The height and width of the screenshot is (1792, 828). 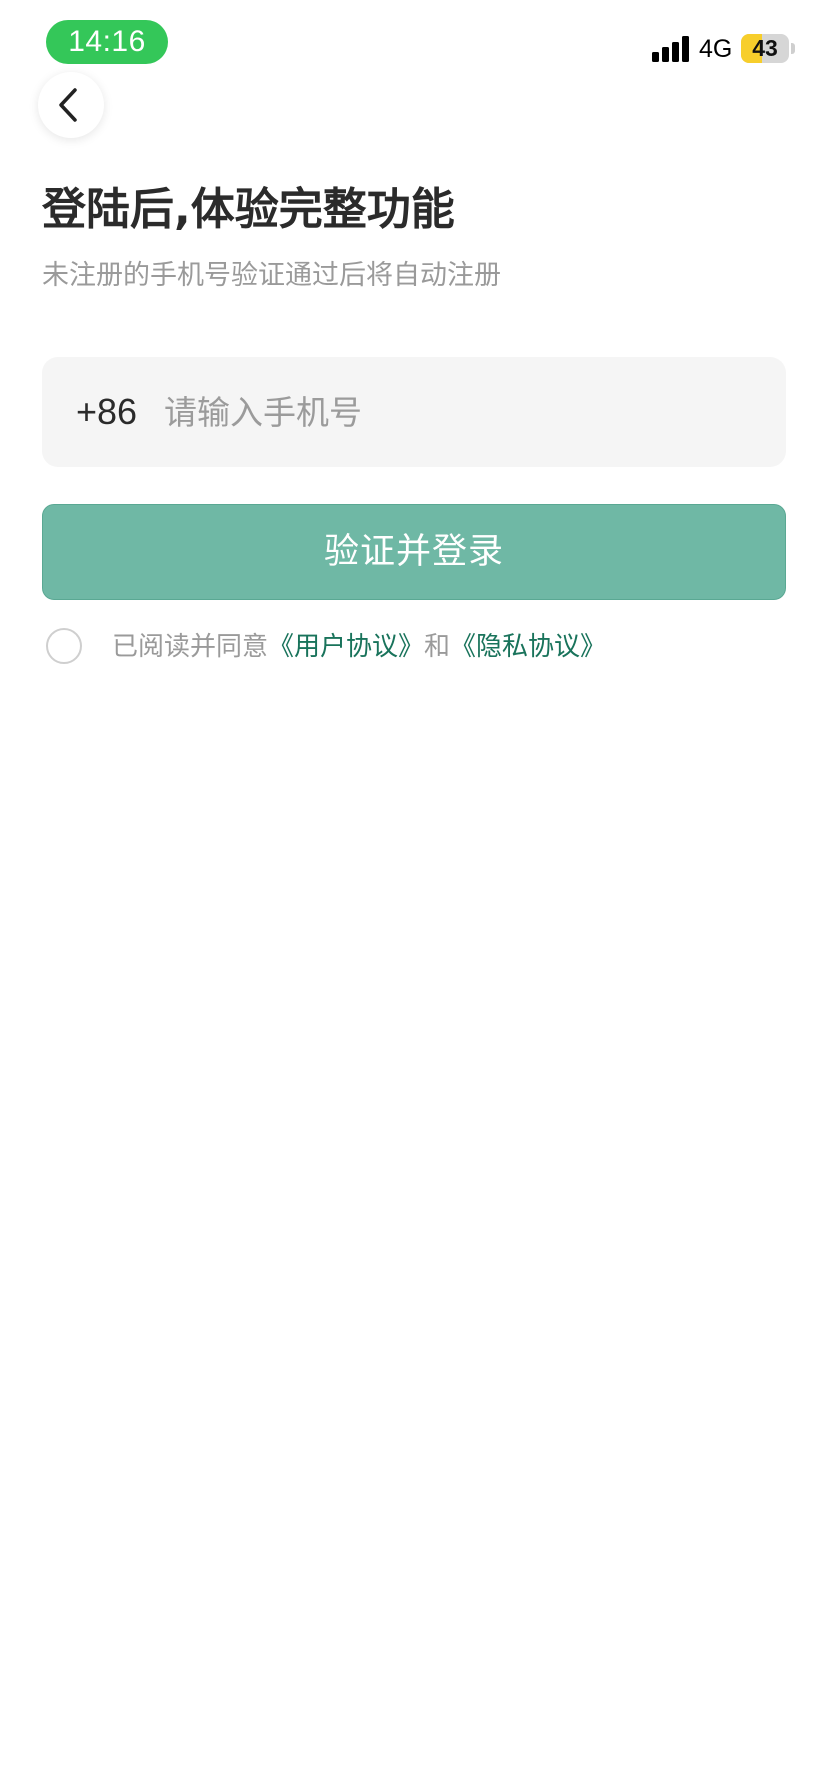 What do you see at coordinates (454, 412) in the screenshot?
I see `phone-number-input` at bounding box center [454, 412].